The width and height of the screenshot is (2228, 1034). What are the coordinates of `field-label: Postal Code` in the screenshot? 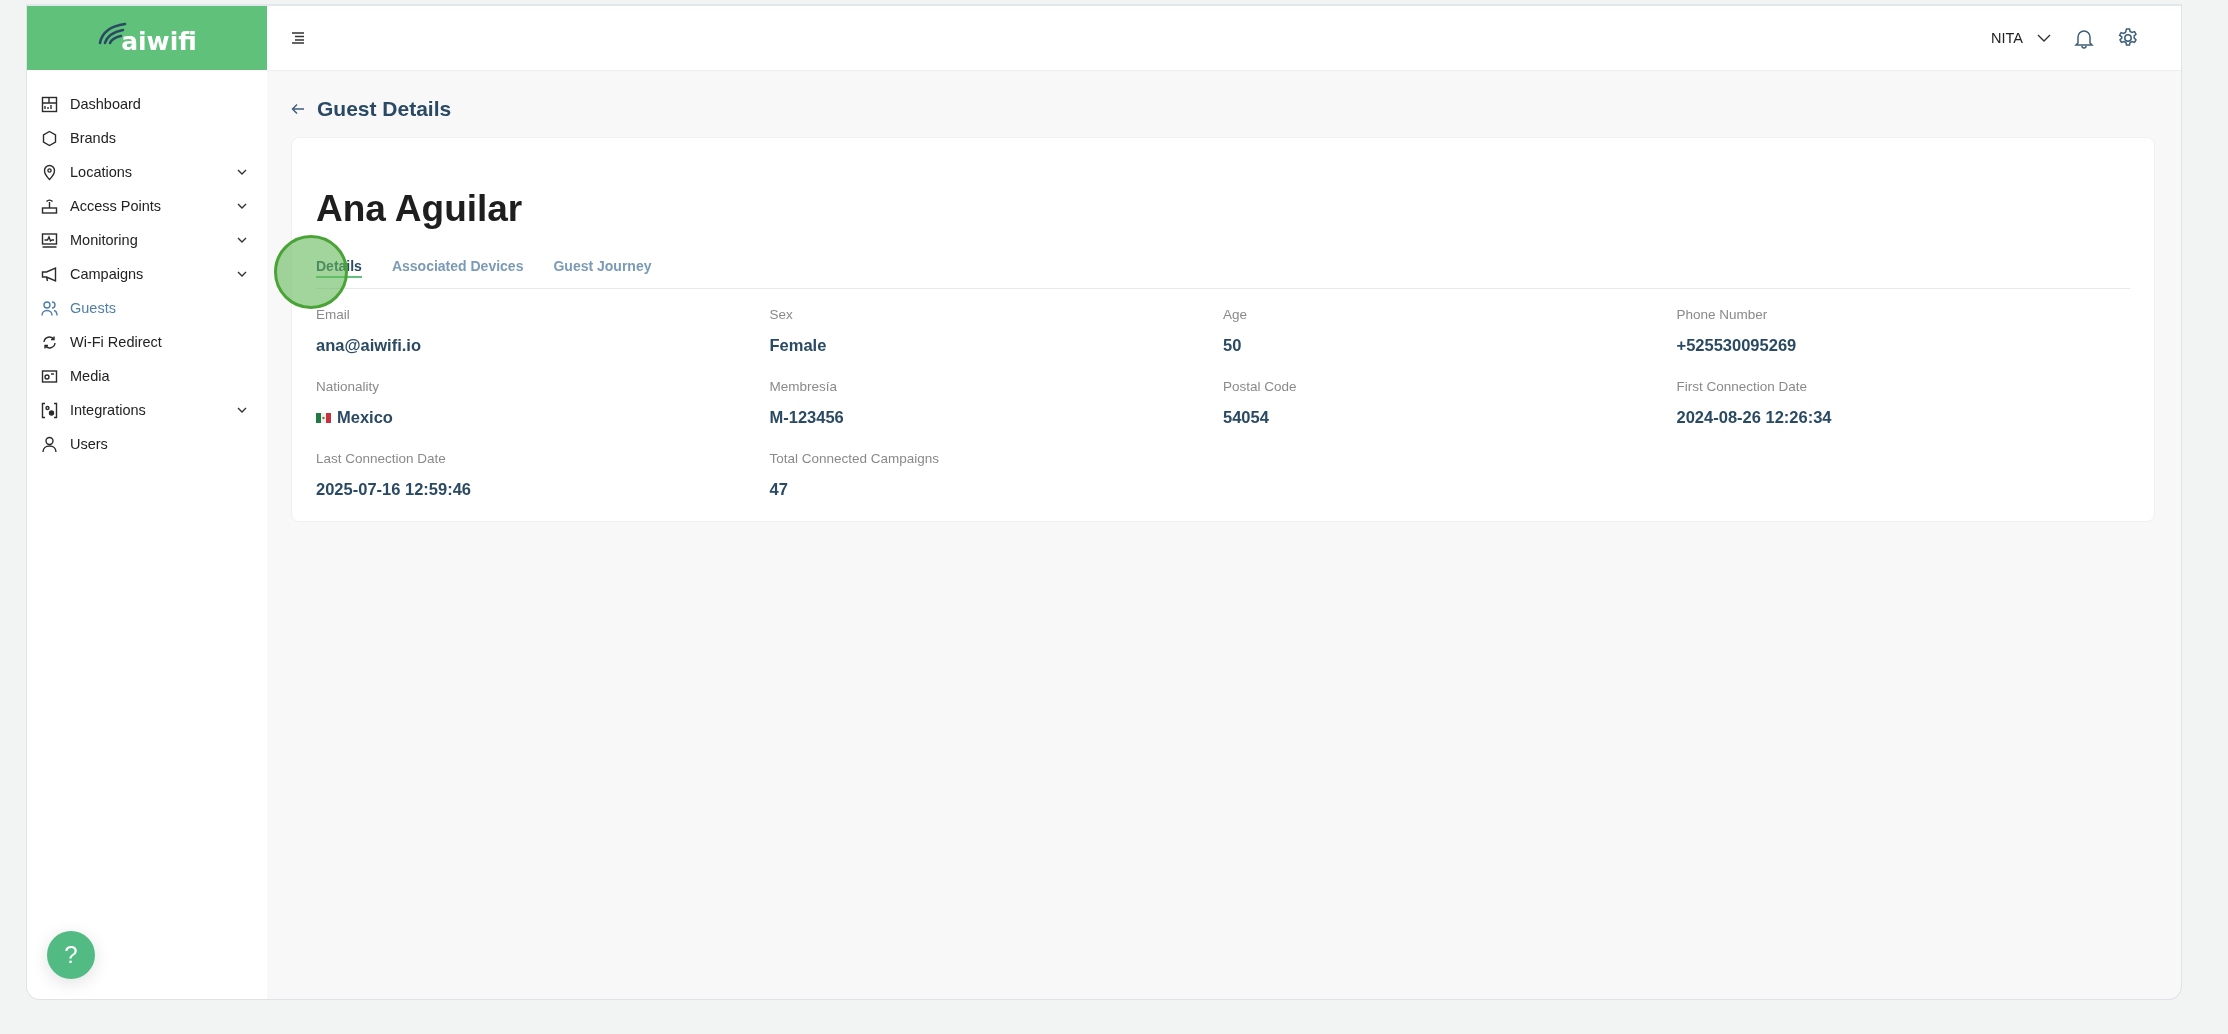 It's located at (1260, 386).